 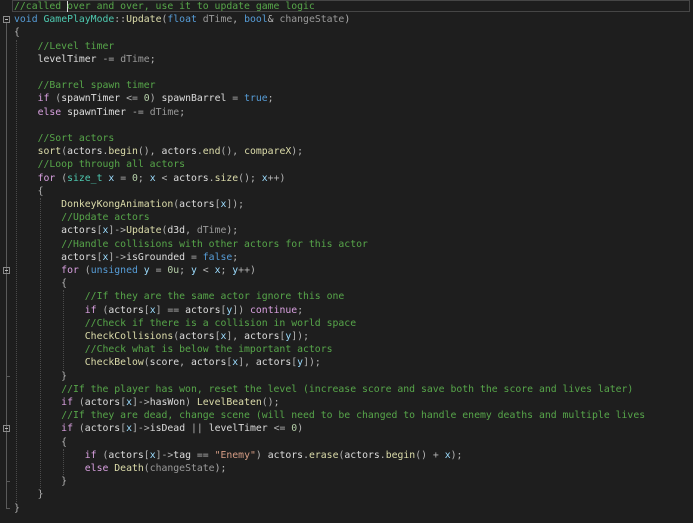 I want to click on code-line: //Loop through all actors, so click(x=99, y=164).